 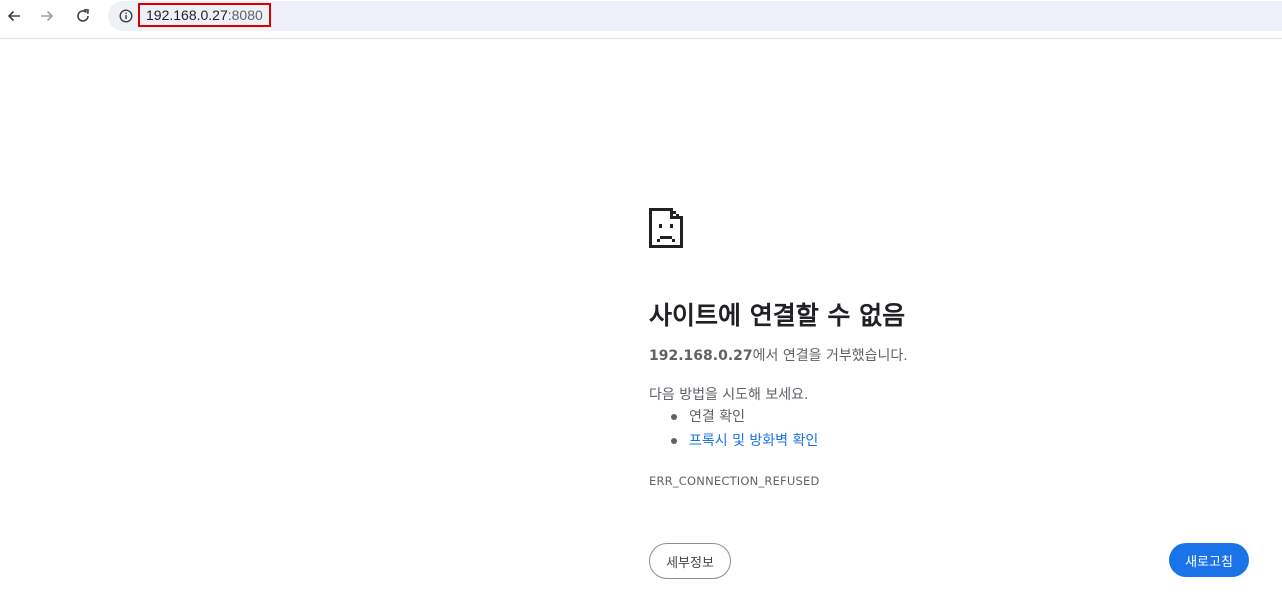 I want to click on list-item: 프록시 및 방화벽 확인, so click(x=733, y=443).